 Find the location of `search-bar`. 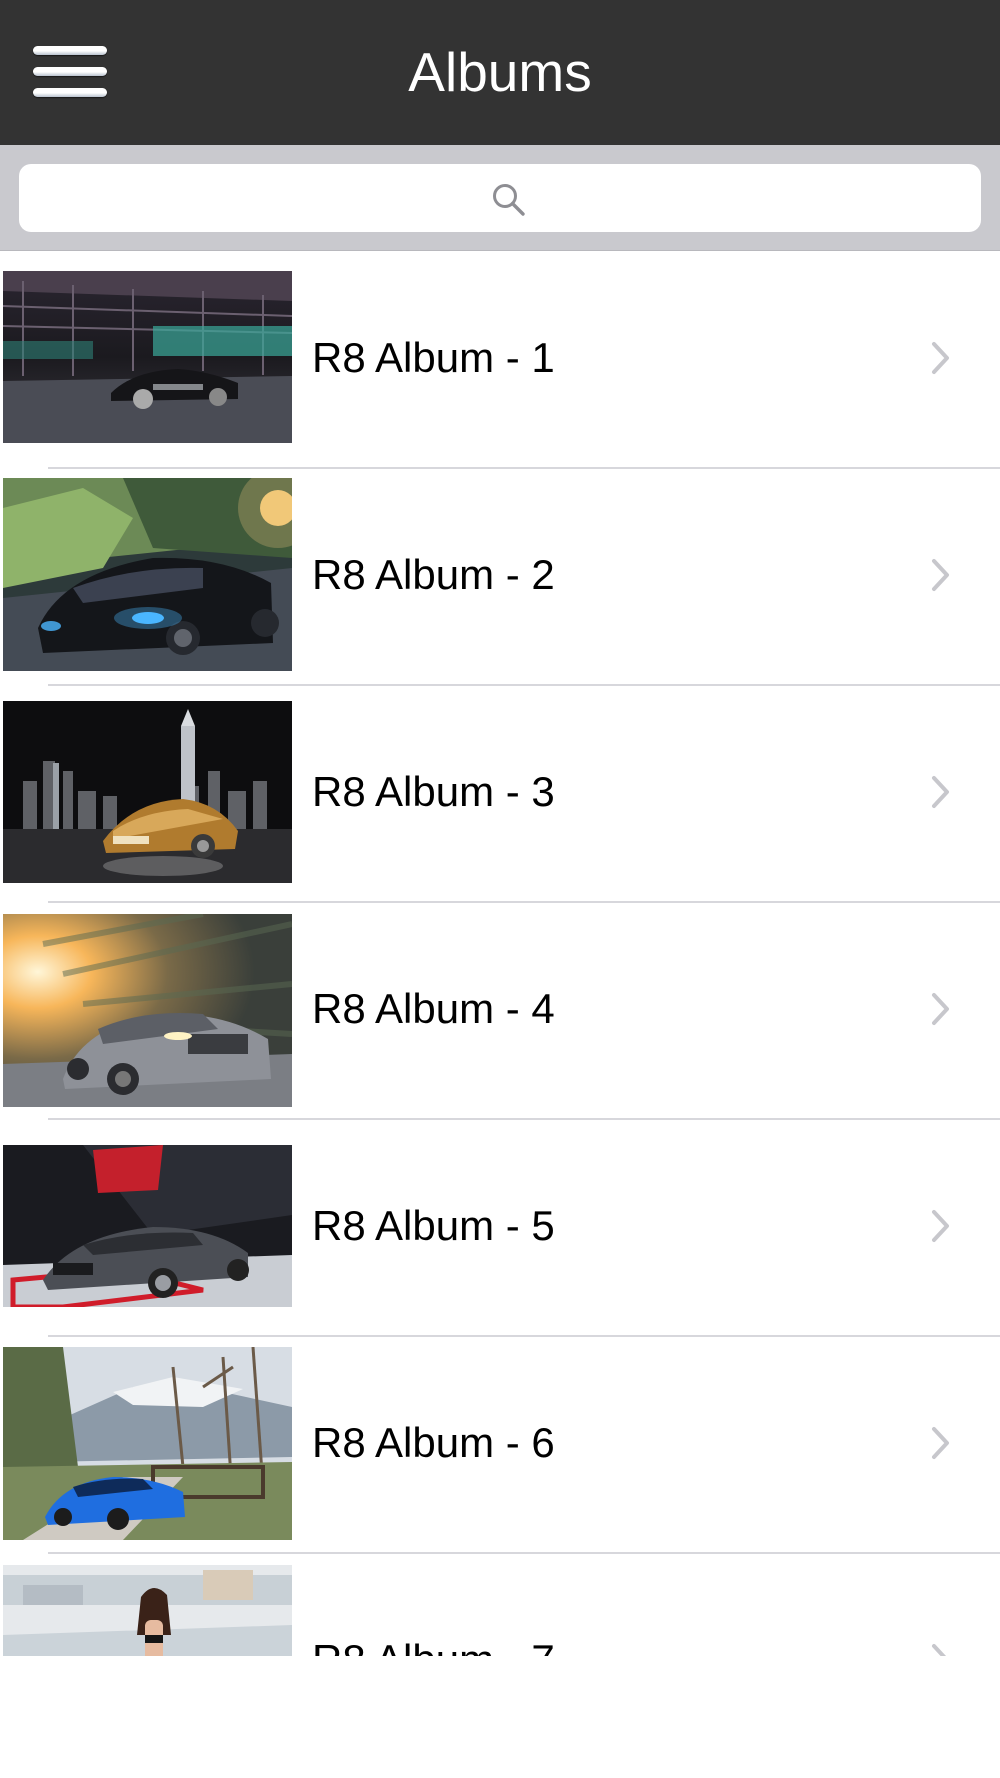

search-bar is located at coordinates (500, 198).